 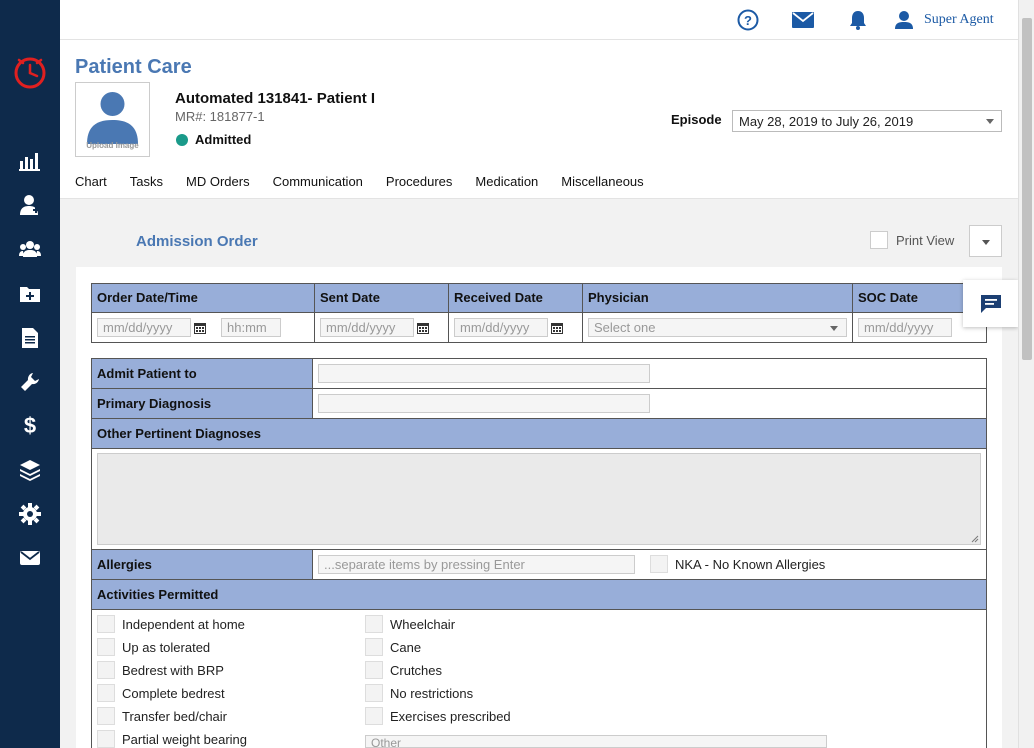 I want to click on resize-handle-icon, so click(x=975, y=539).